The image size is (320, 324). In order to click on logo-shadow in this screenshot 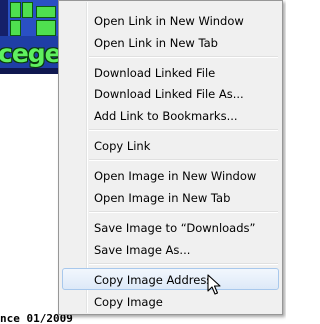, I will do `click(4, 18)`.